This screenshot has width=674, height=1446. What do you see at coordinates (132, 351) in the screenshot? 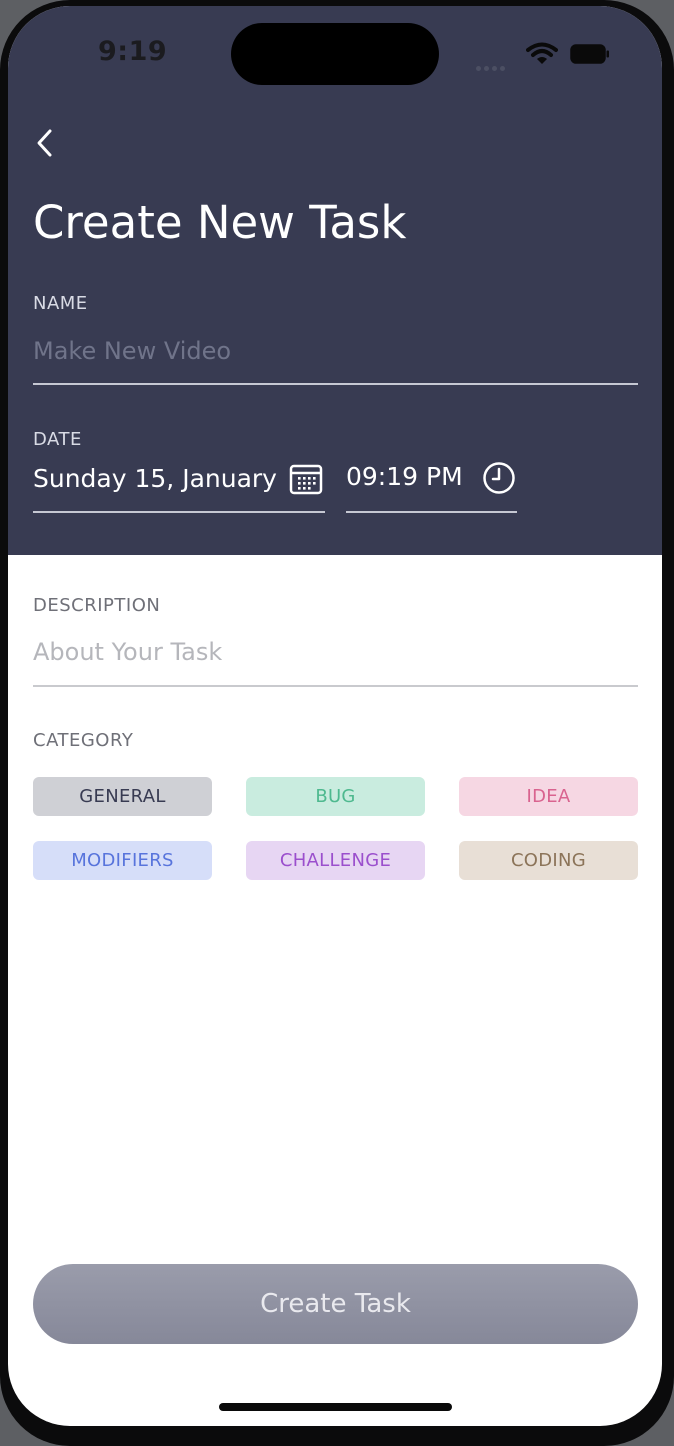
I see `name-input: Make New Video` at bounding box center [132, 351].